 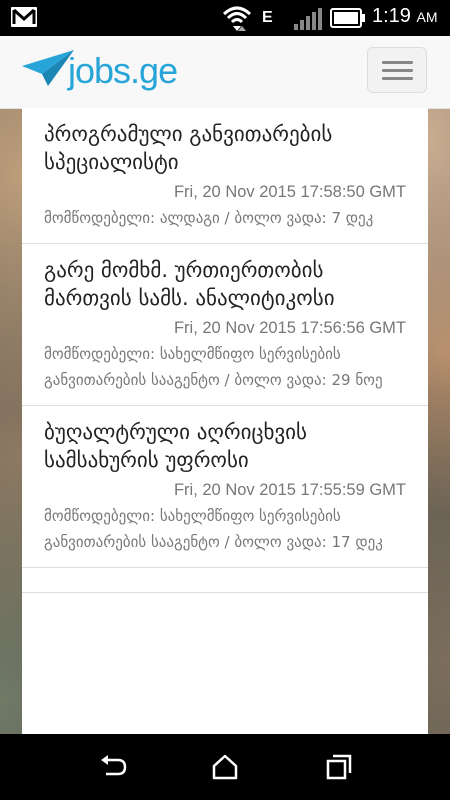 What do you see at coordinates (391, 16) in the screenshot?
I see `clock-time: 1:19` at bounding box center [391, 16].